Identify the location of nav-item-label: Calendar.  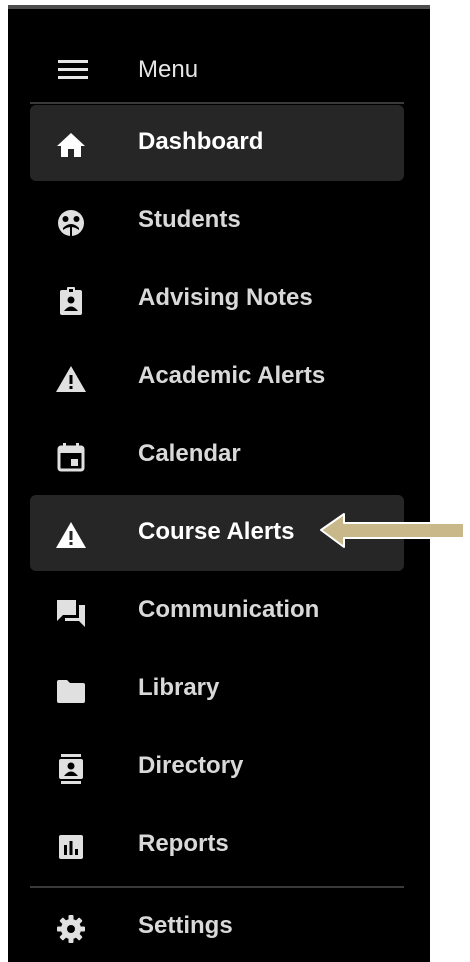
(189, 453).